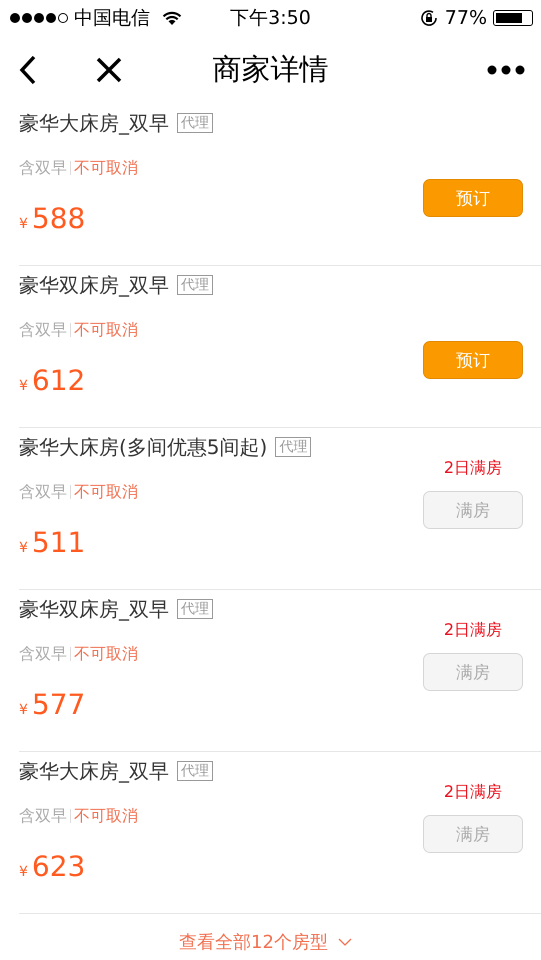  Describe the element at coordinates (465, 18) in the screenshot. I see `battery-percent: 77%` at that location.